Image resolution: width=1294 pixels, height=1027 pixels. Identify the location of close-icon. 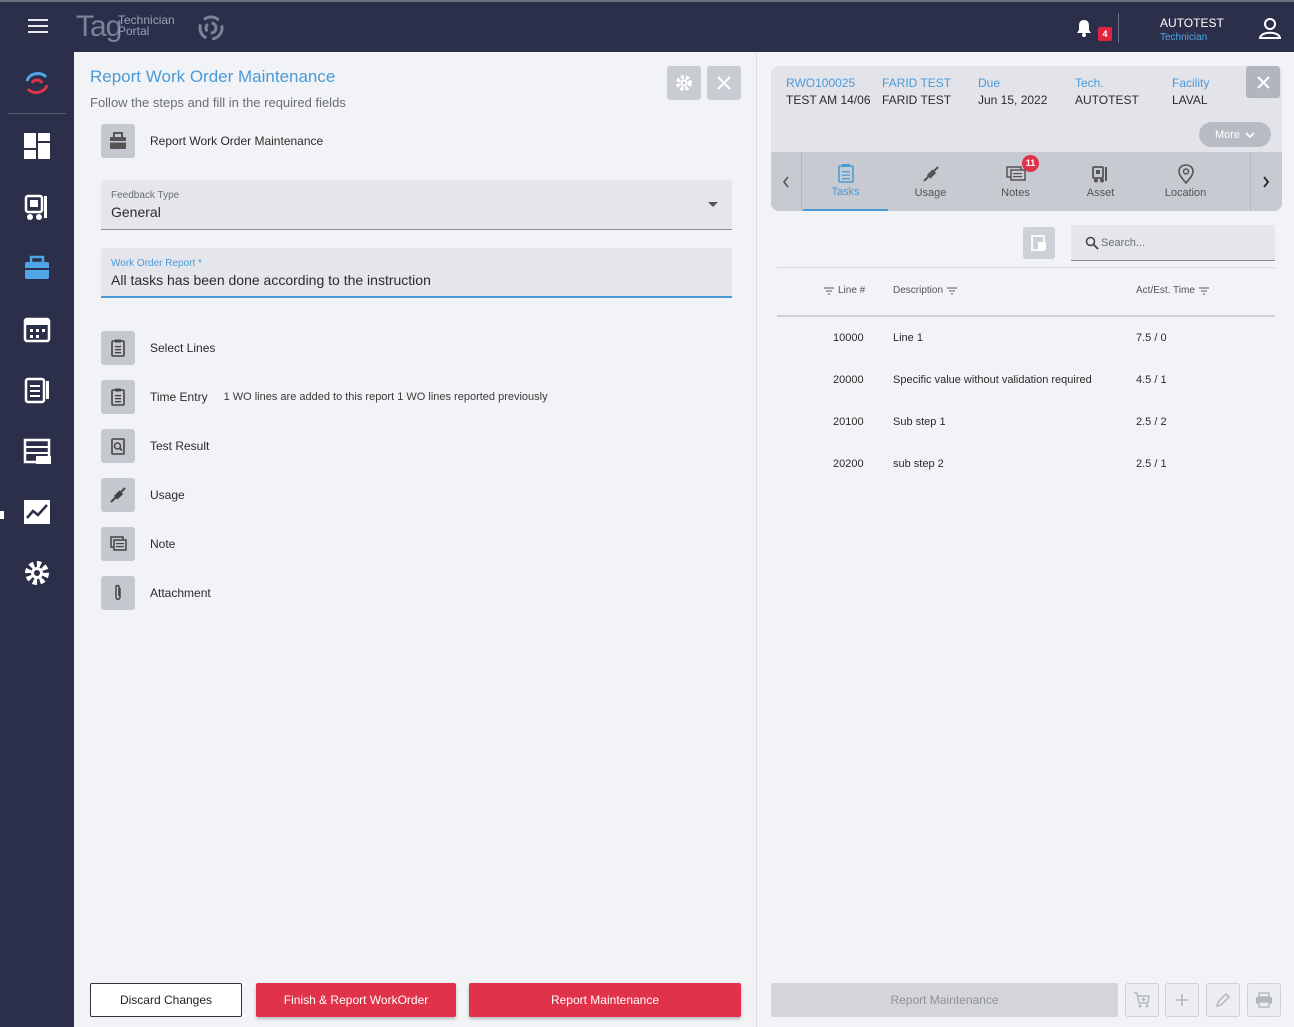
(1263, 82).